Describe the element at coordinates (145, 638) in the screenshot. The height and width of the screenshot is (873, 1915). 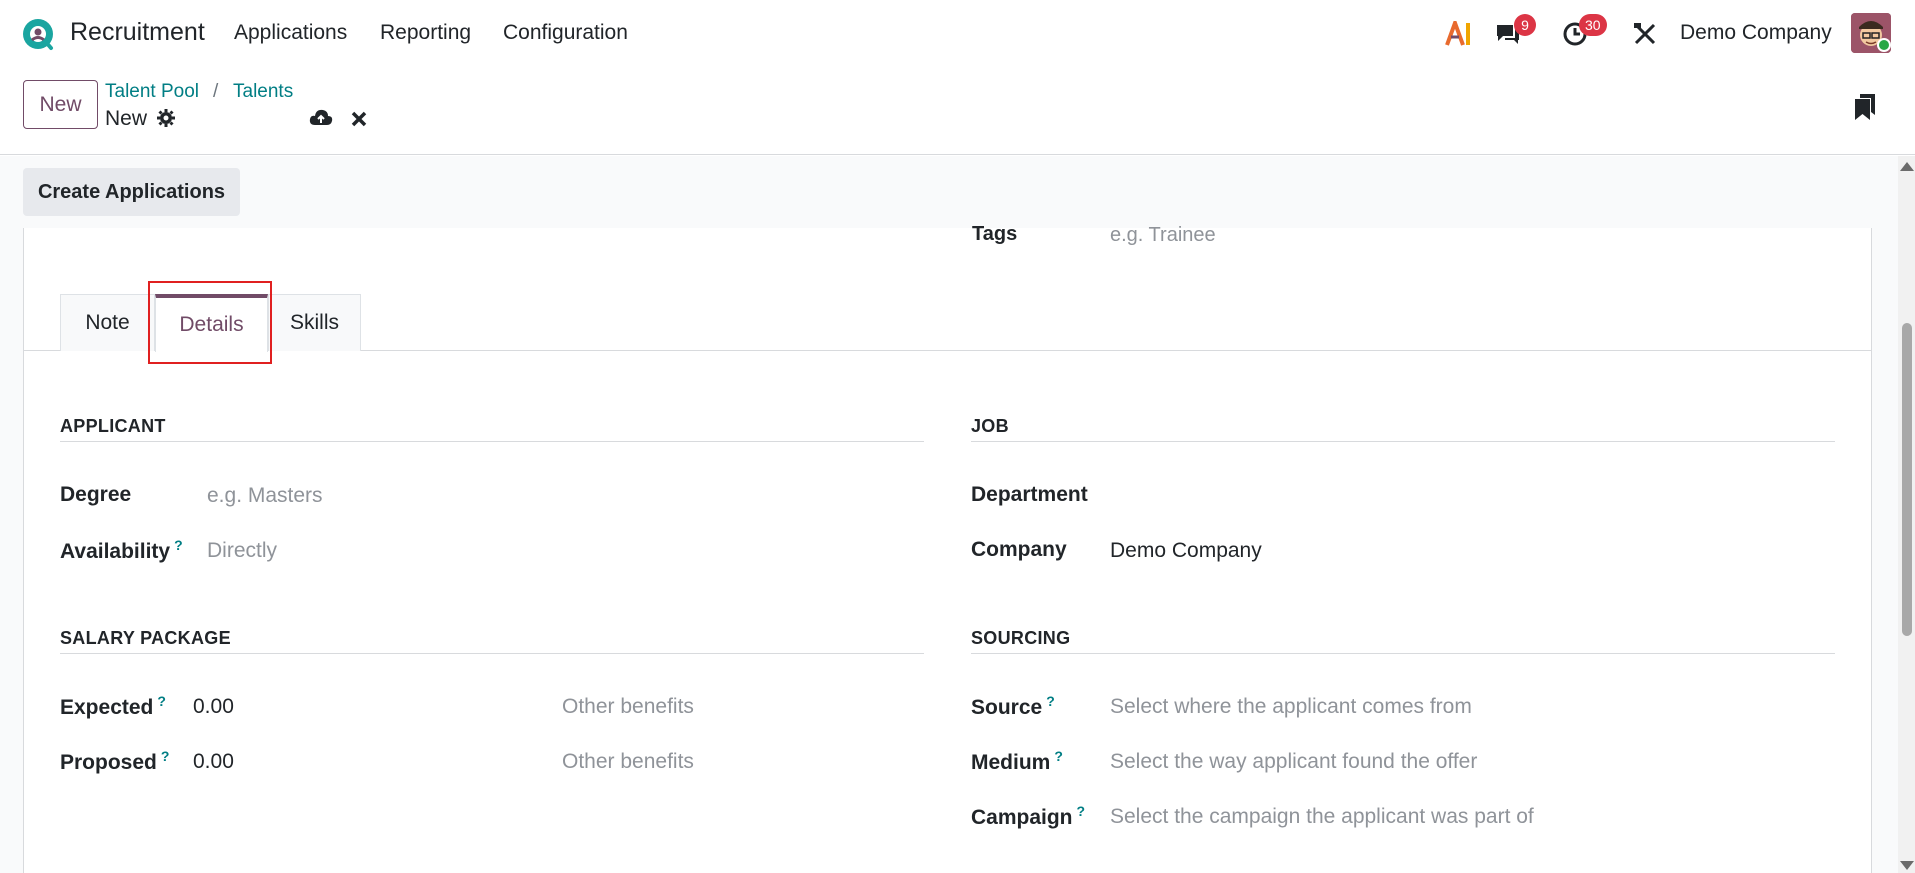
I see `salary-section-title: SALARY PACKAGE` at that location.